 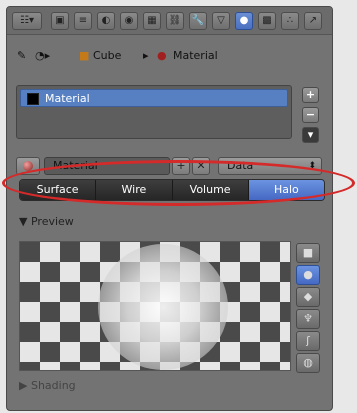 What do you see at coordinates (163, 307) in the screenshot?
I see `halo-sphere-preview` at bounding box center [163, 307].